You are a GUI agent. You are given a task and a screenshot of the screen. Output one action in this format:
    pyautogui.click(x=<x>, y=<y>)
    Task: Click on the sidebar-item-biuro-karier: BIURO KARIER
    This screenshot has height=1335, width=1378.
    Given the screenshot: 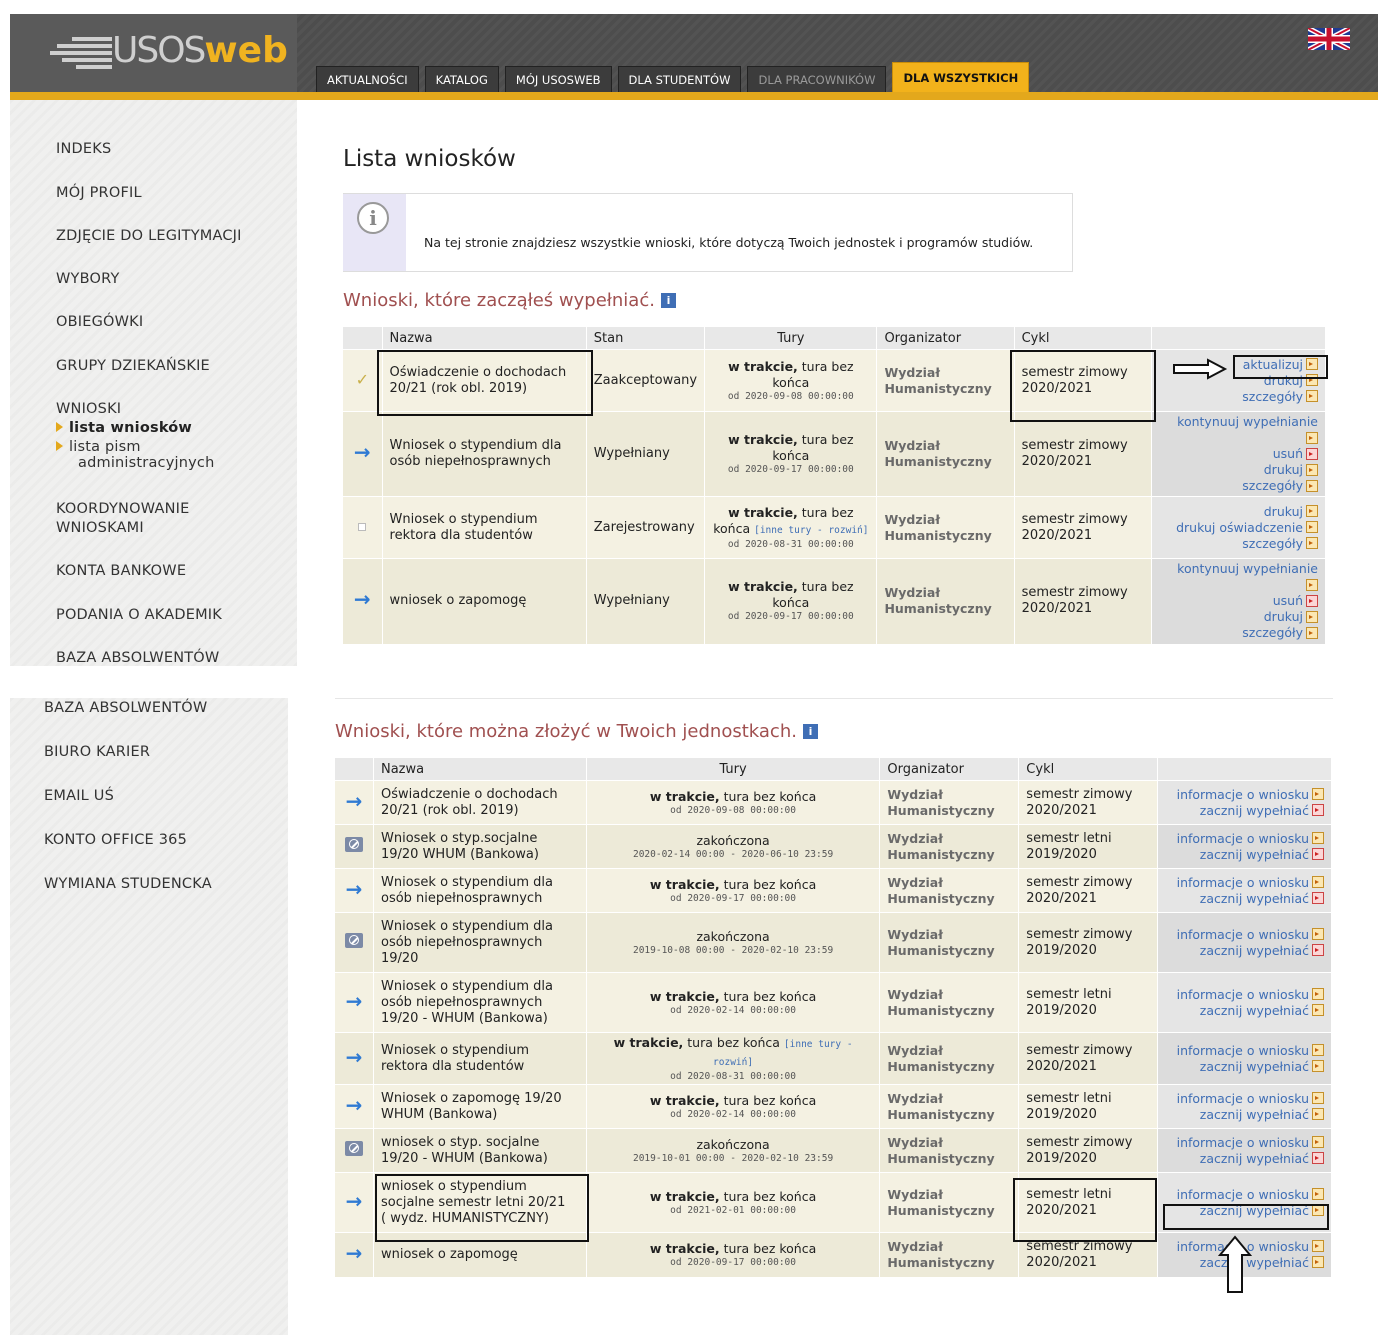 What is the action you would take?
    pyautogui.click(x=97, y=752)
    